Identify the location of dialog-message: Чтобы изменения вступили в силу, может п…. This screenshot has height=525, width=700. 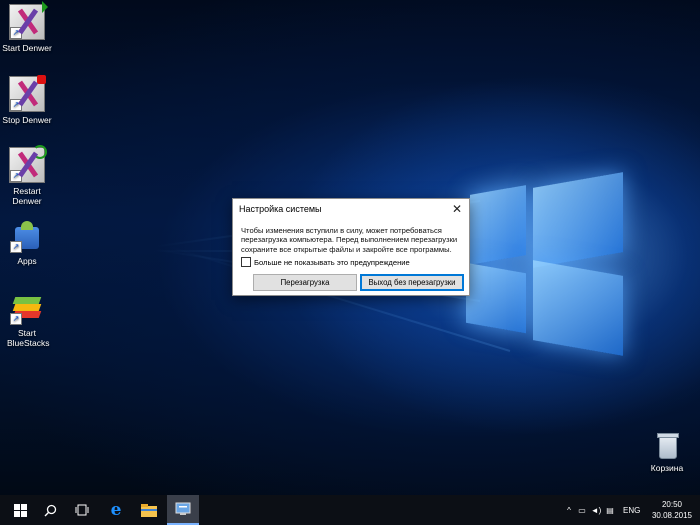
(349, 240).